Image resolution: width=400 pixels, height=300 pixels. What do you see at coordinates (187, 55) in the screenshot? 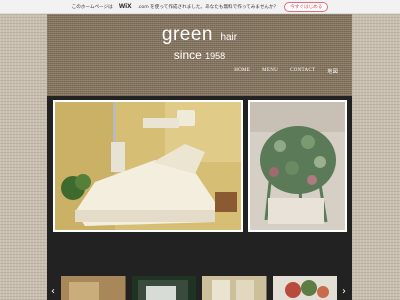
I see `since-label: since` at bounding box center [187, 55].